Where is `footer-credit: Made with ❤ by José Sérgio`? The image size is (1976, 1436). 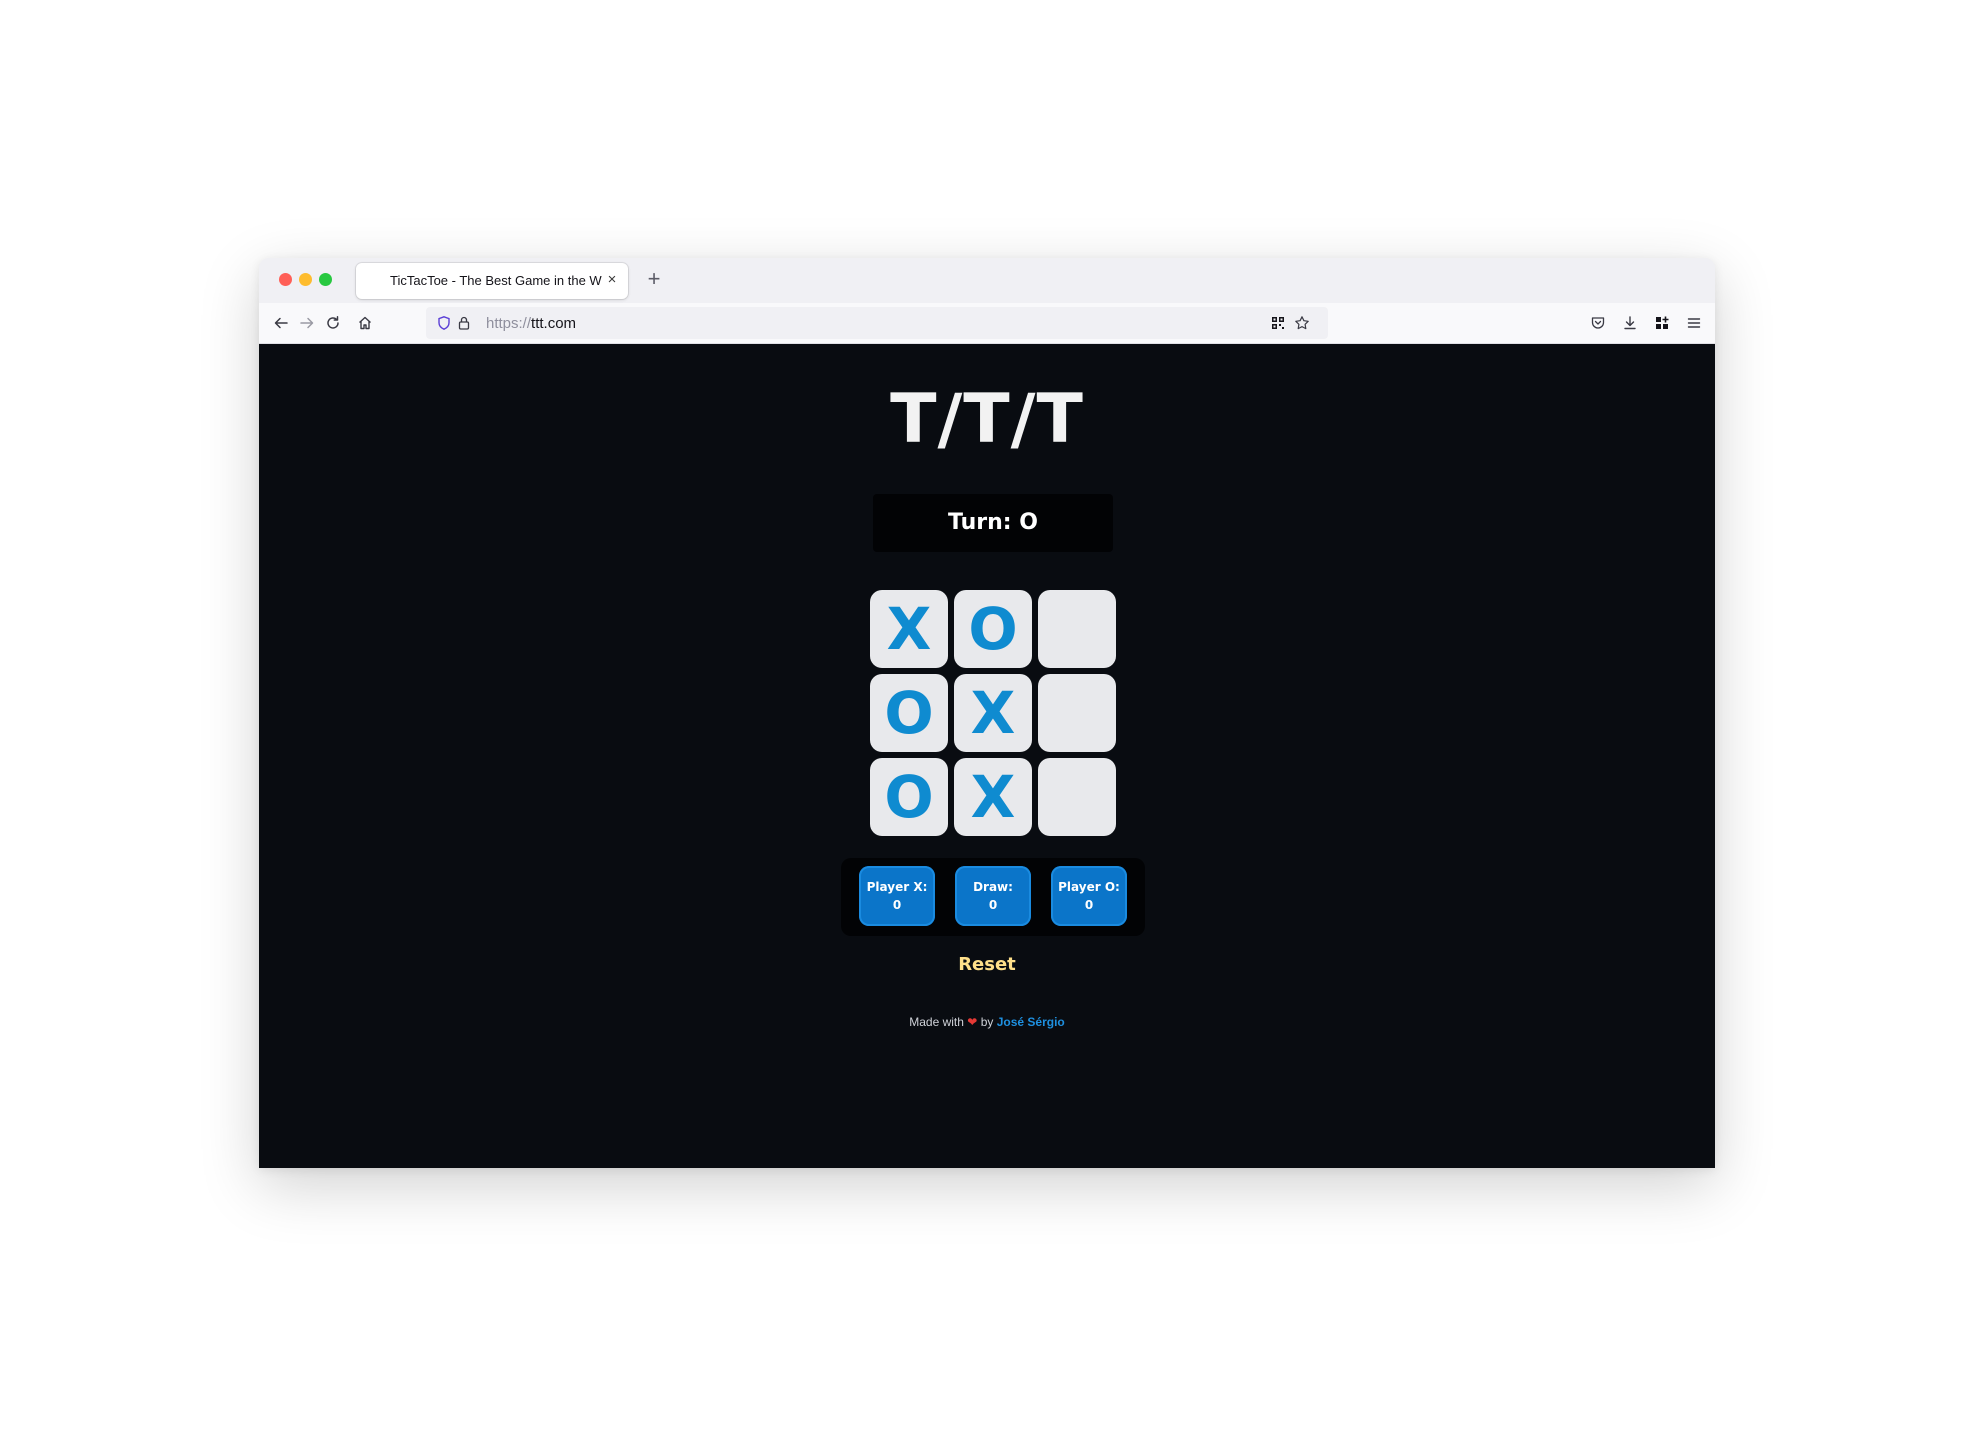
footer-credit: Made with ❤ by José Sérgio is located at coordinates (987, 1022).